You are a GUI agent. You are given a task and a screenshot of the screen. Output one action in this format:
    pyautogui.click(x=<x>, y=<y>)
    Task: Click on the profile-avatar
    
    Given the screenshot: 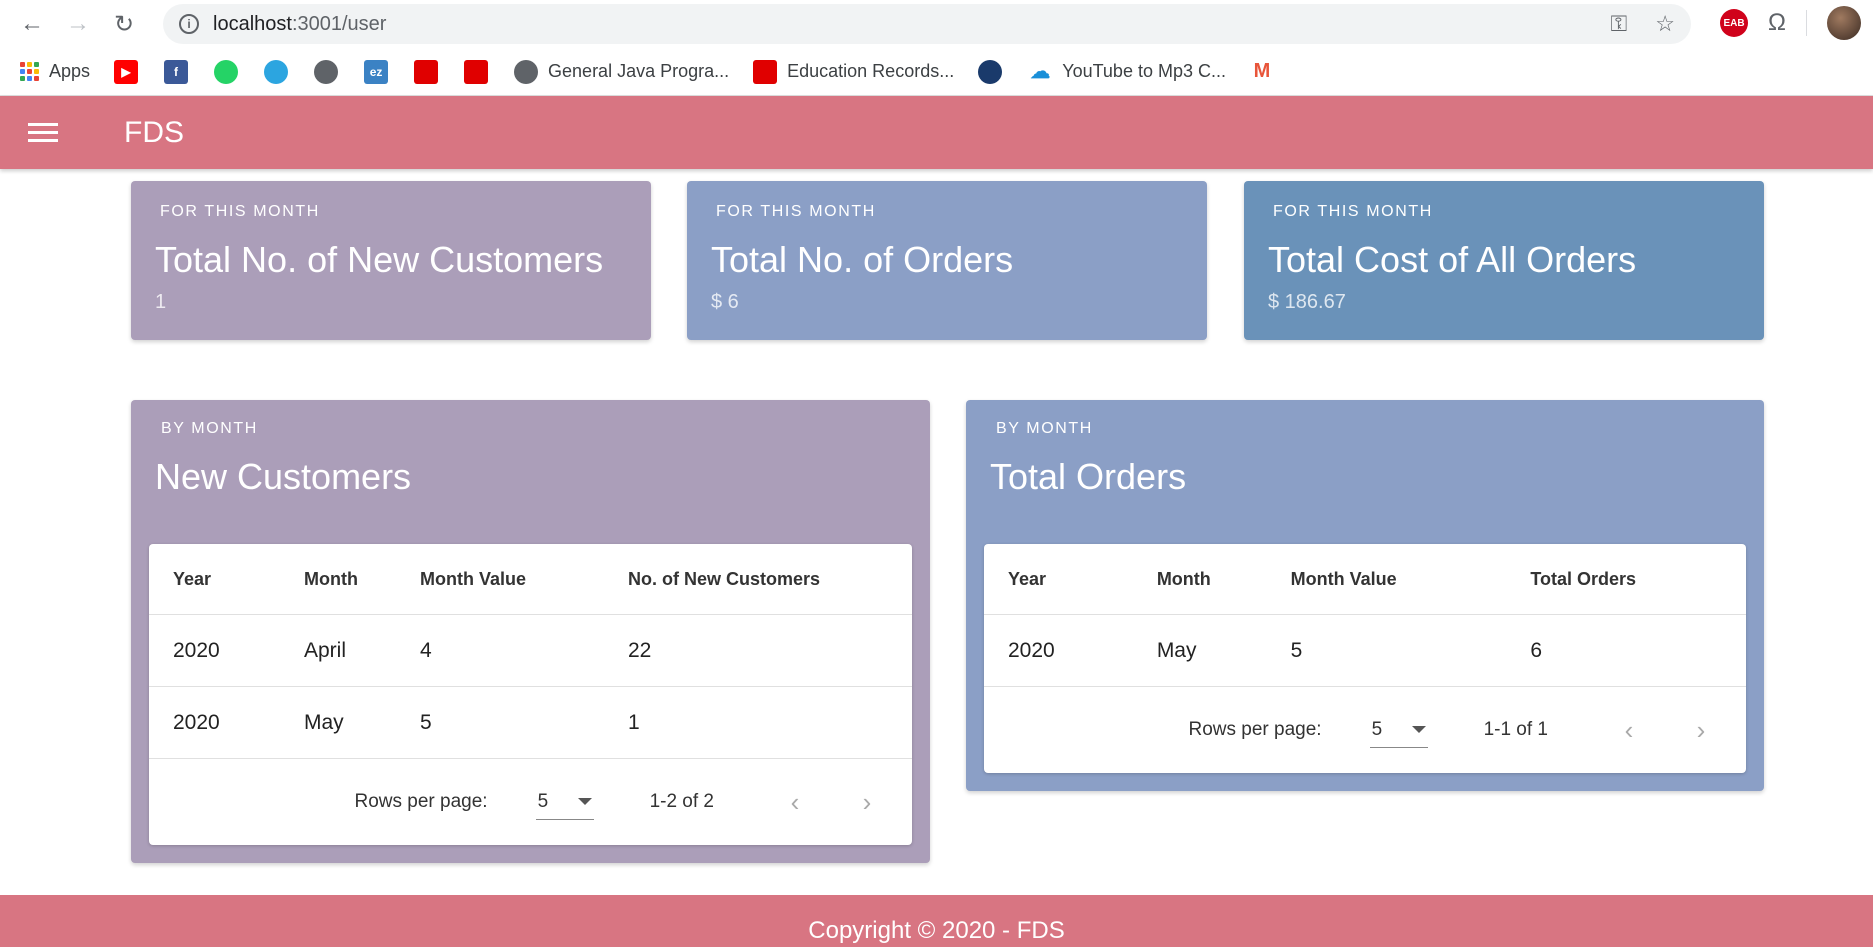 What is the action you would take?
    pyautogui.click(x=1844, y=23)
    